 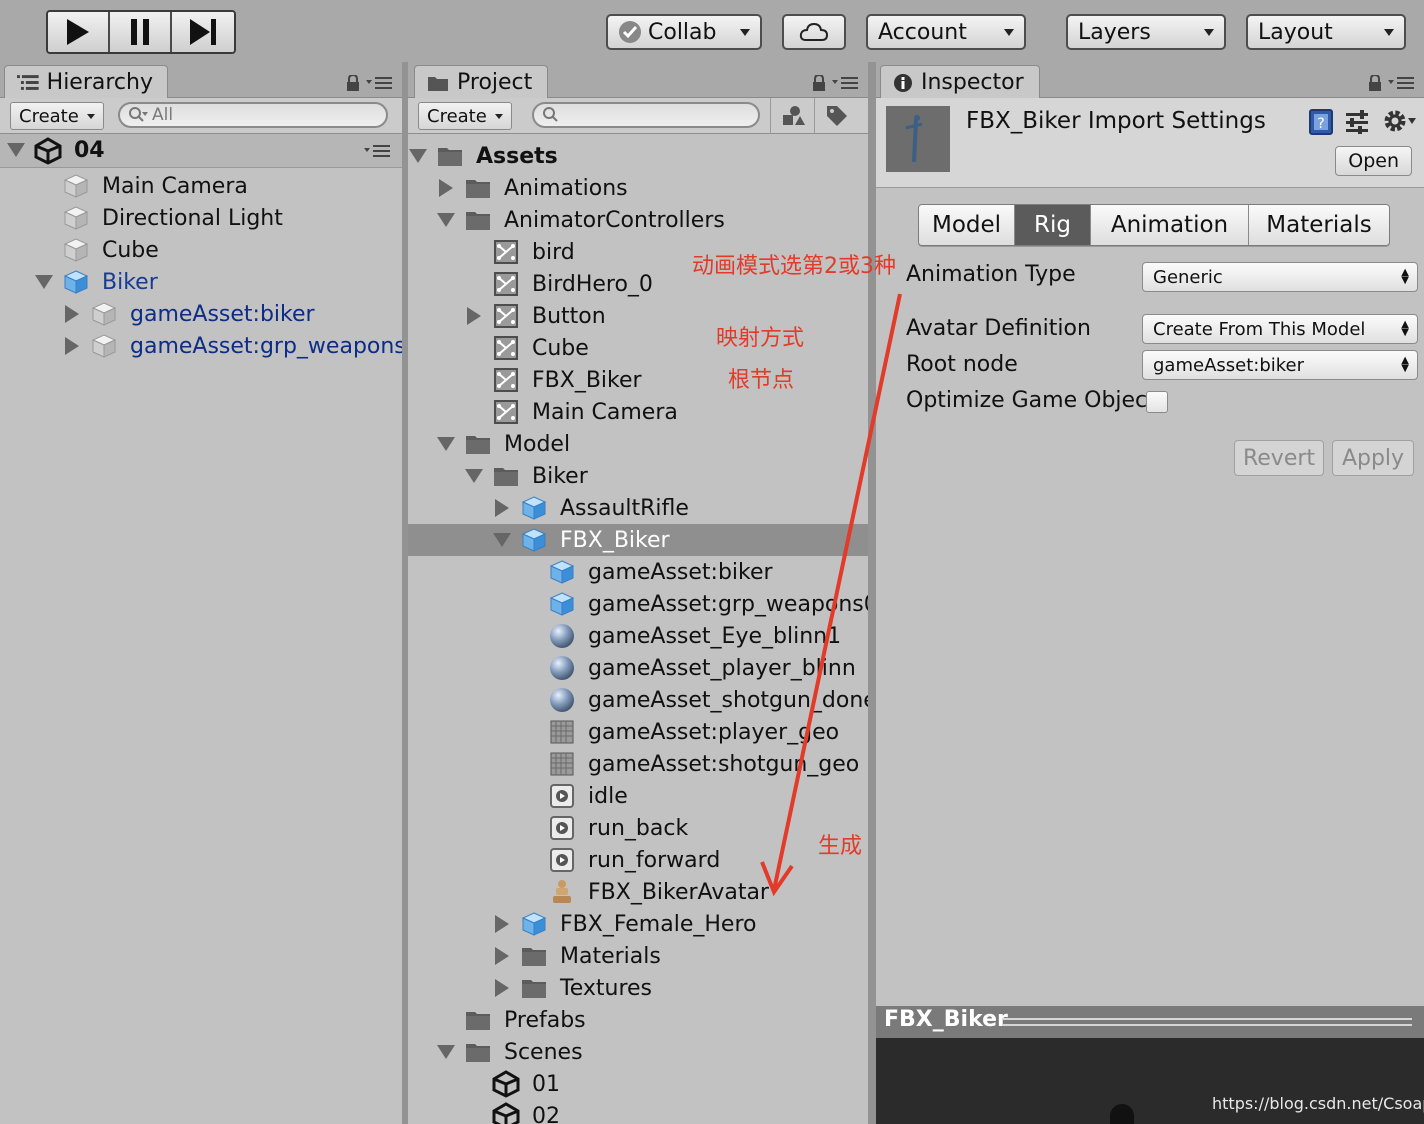 What do you see at coordinates (1157, 402) in the screenshot?
I see `optimize-game-objects-checkbox` at bounding box center [1157, 402].